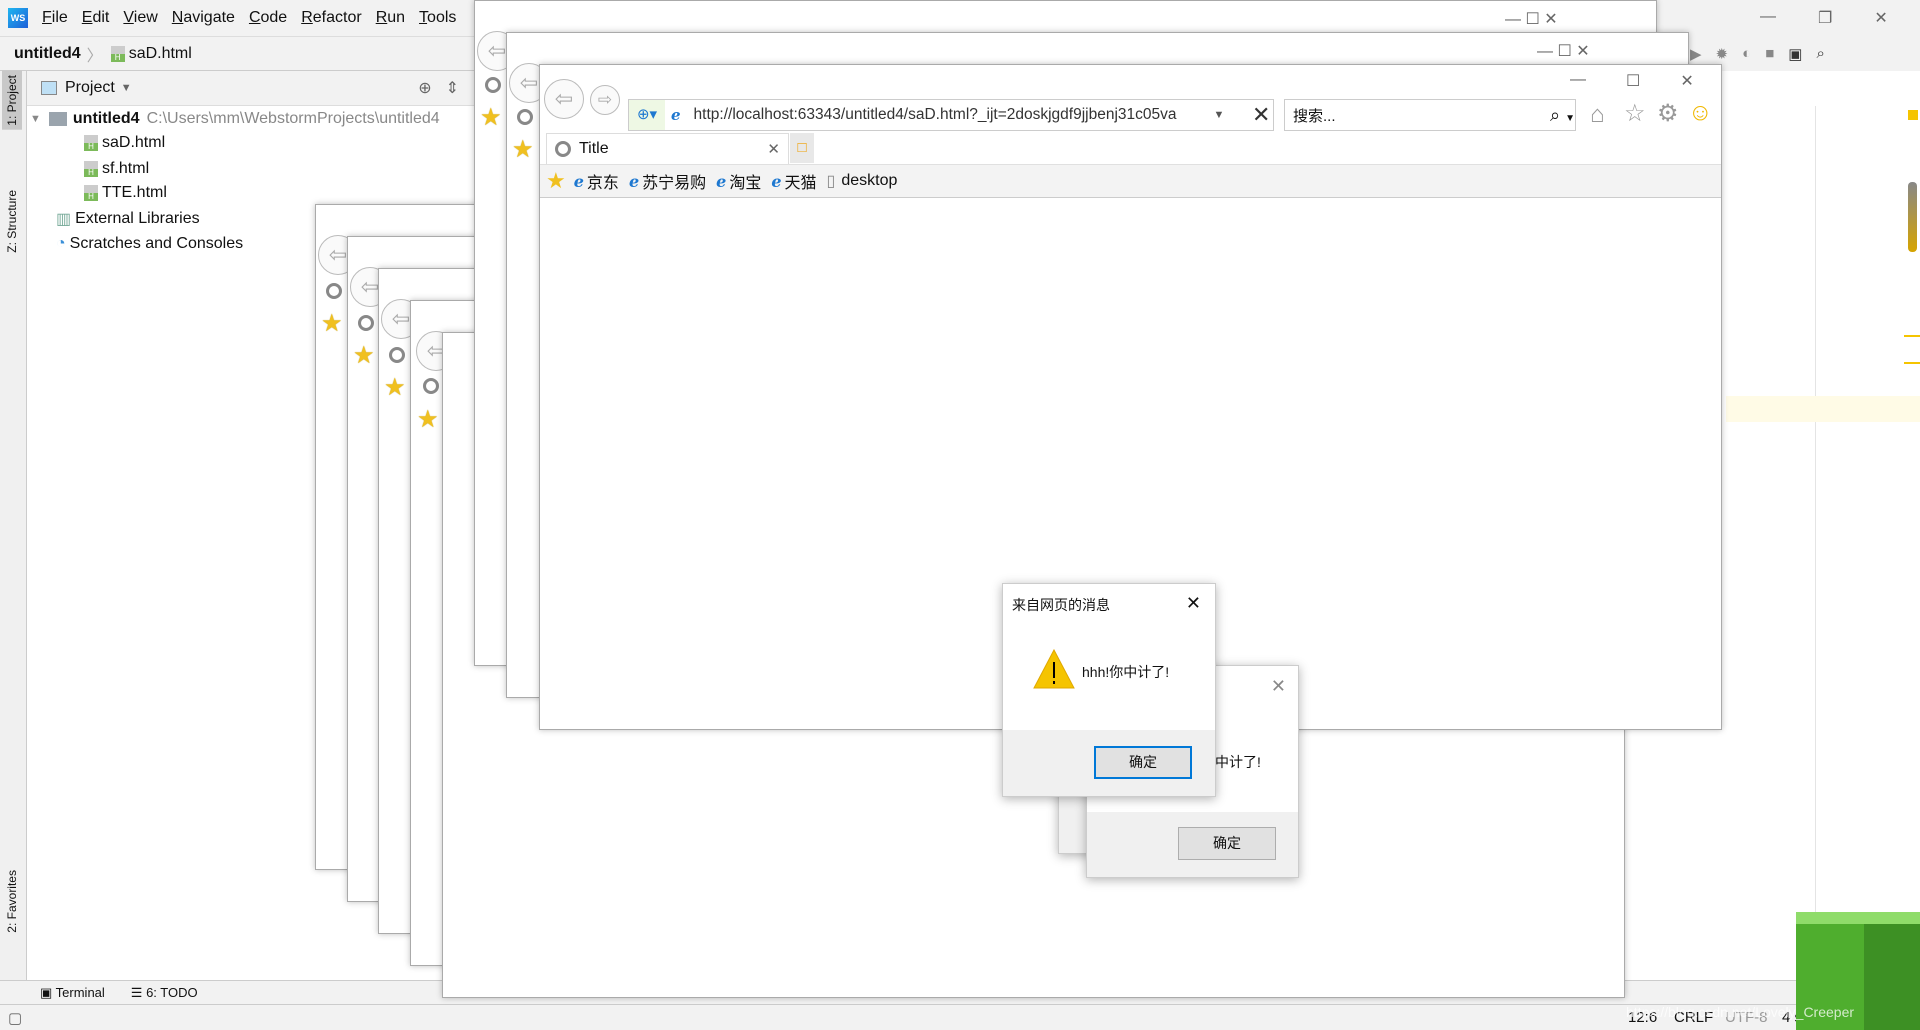  What do you see at coordinates (1746, 53) in the screenshot?
I see `coverage-icon: ◐` at bounding box center [1746, 53].